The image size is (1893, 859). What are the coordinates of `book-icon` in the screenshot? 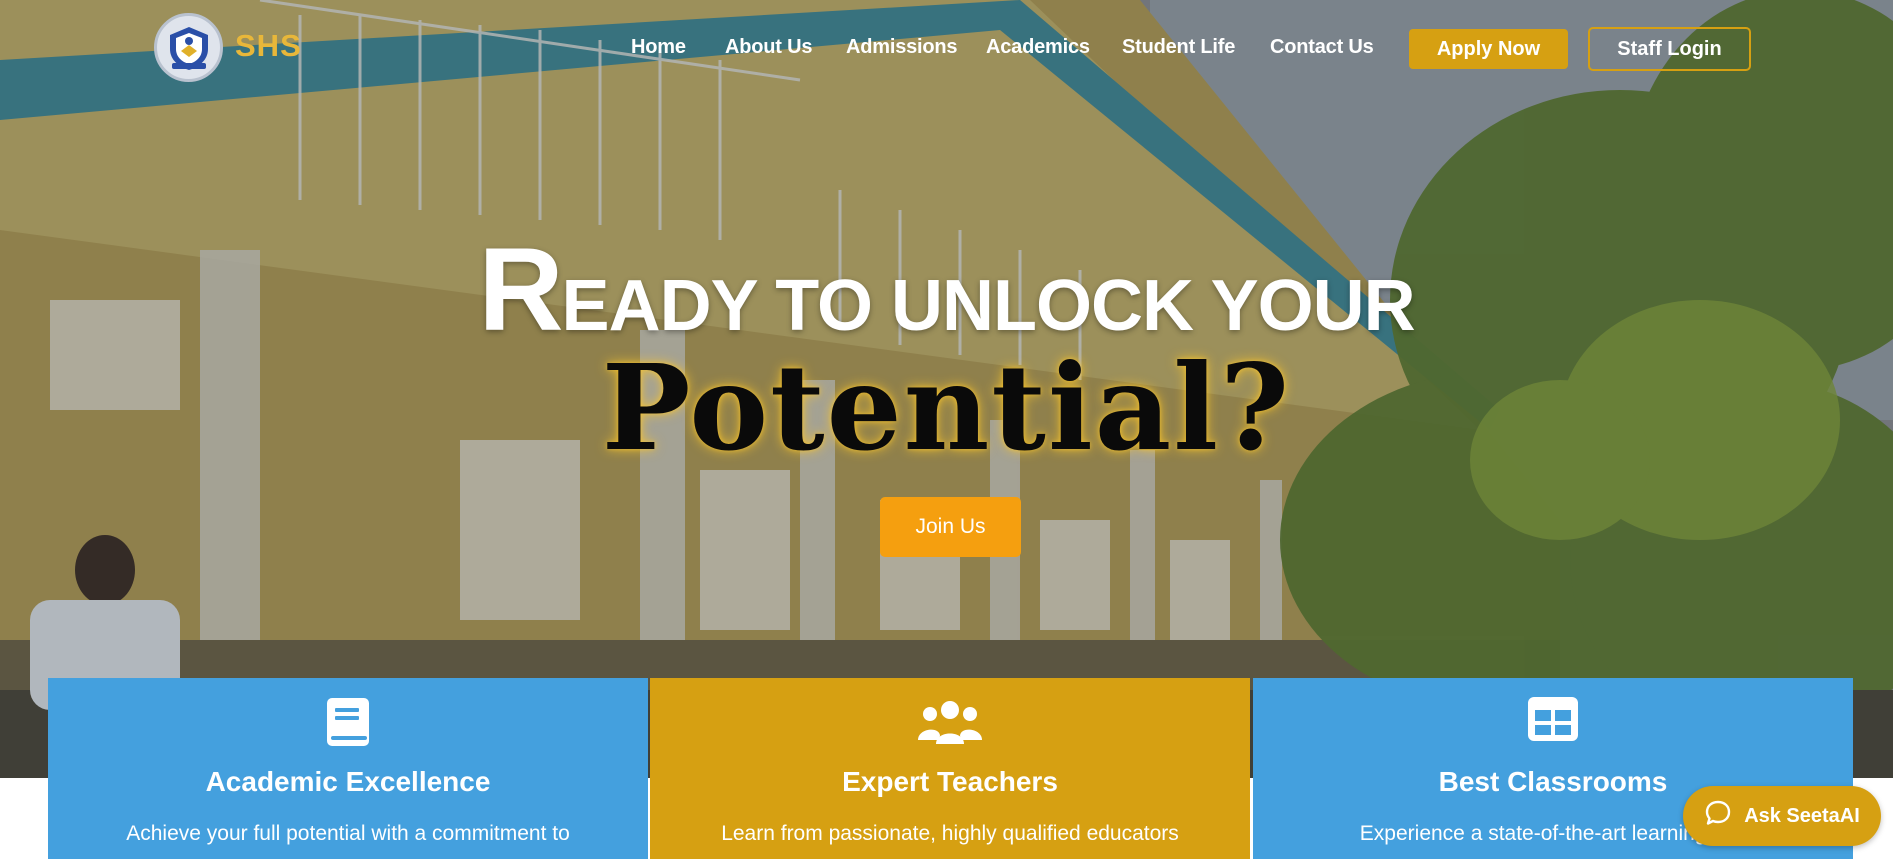 It's located at (348, 724).